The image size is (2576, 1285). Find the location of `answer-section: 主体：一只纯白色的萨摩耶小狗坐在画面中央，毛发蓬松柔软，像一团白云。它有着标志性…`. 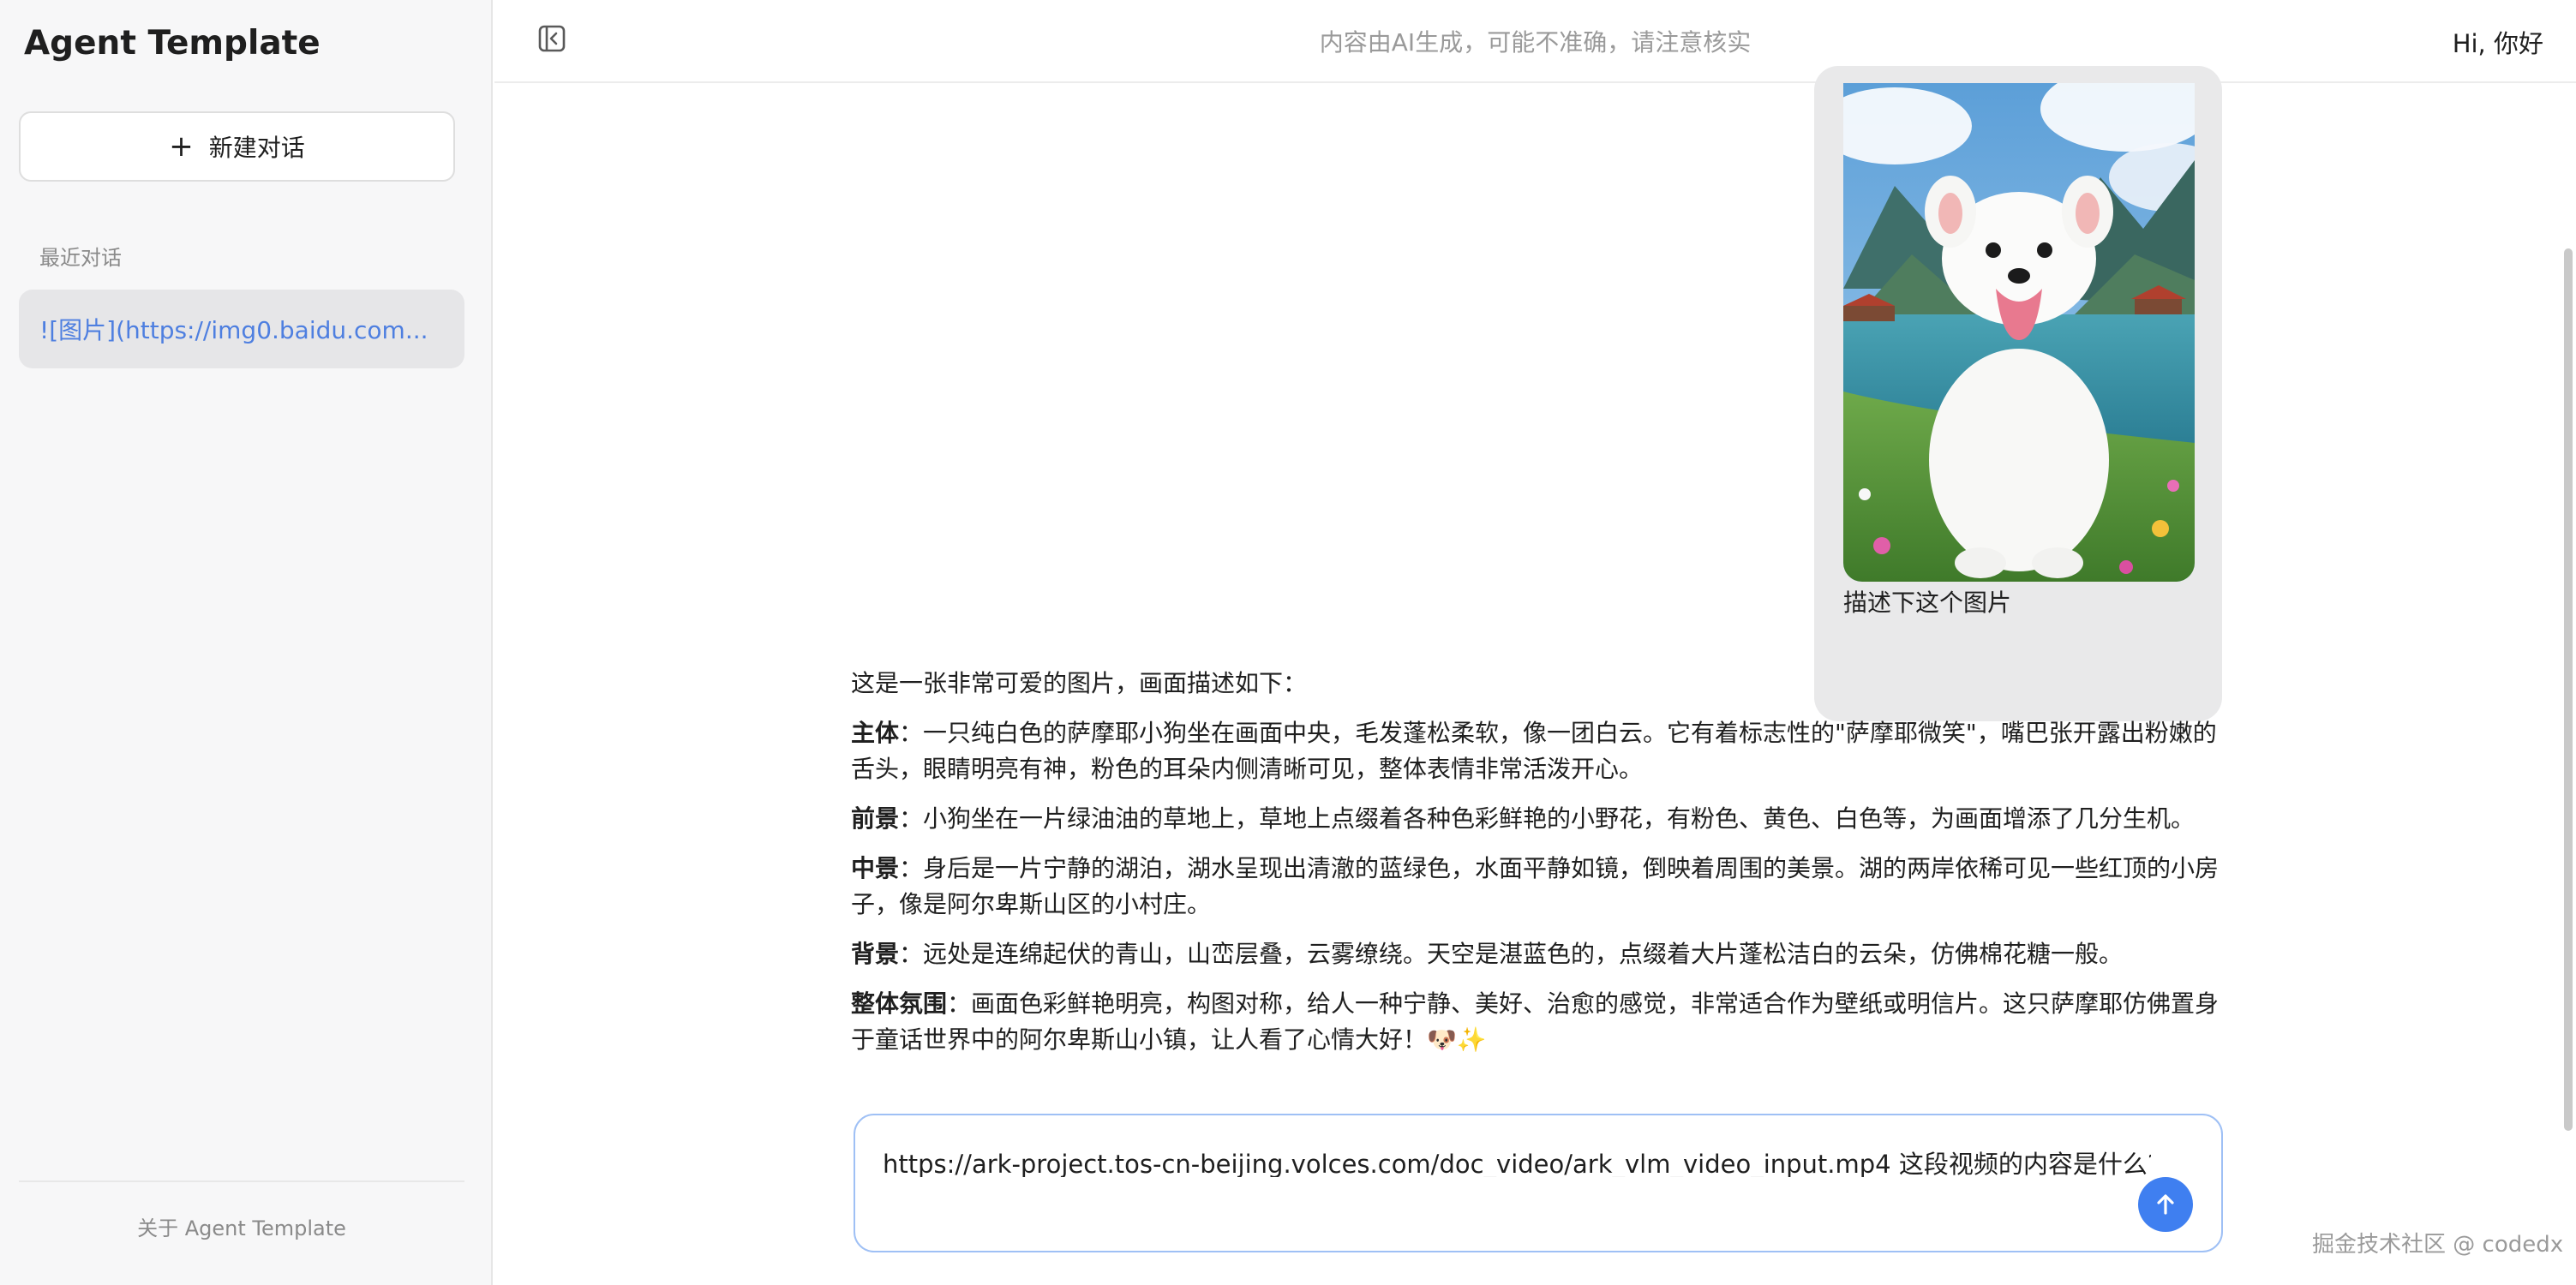

answer-section: 主体：一只纯白色的萨摩耶小狗坐在画面中央，毛发蓬松柔软，像一团白云。它有着标志性… is located at coordinates (1535, 751).